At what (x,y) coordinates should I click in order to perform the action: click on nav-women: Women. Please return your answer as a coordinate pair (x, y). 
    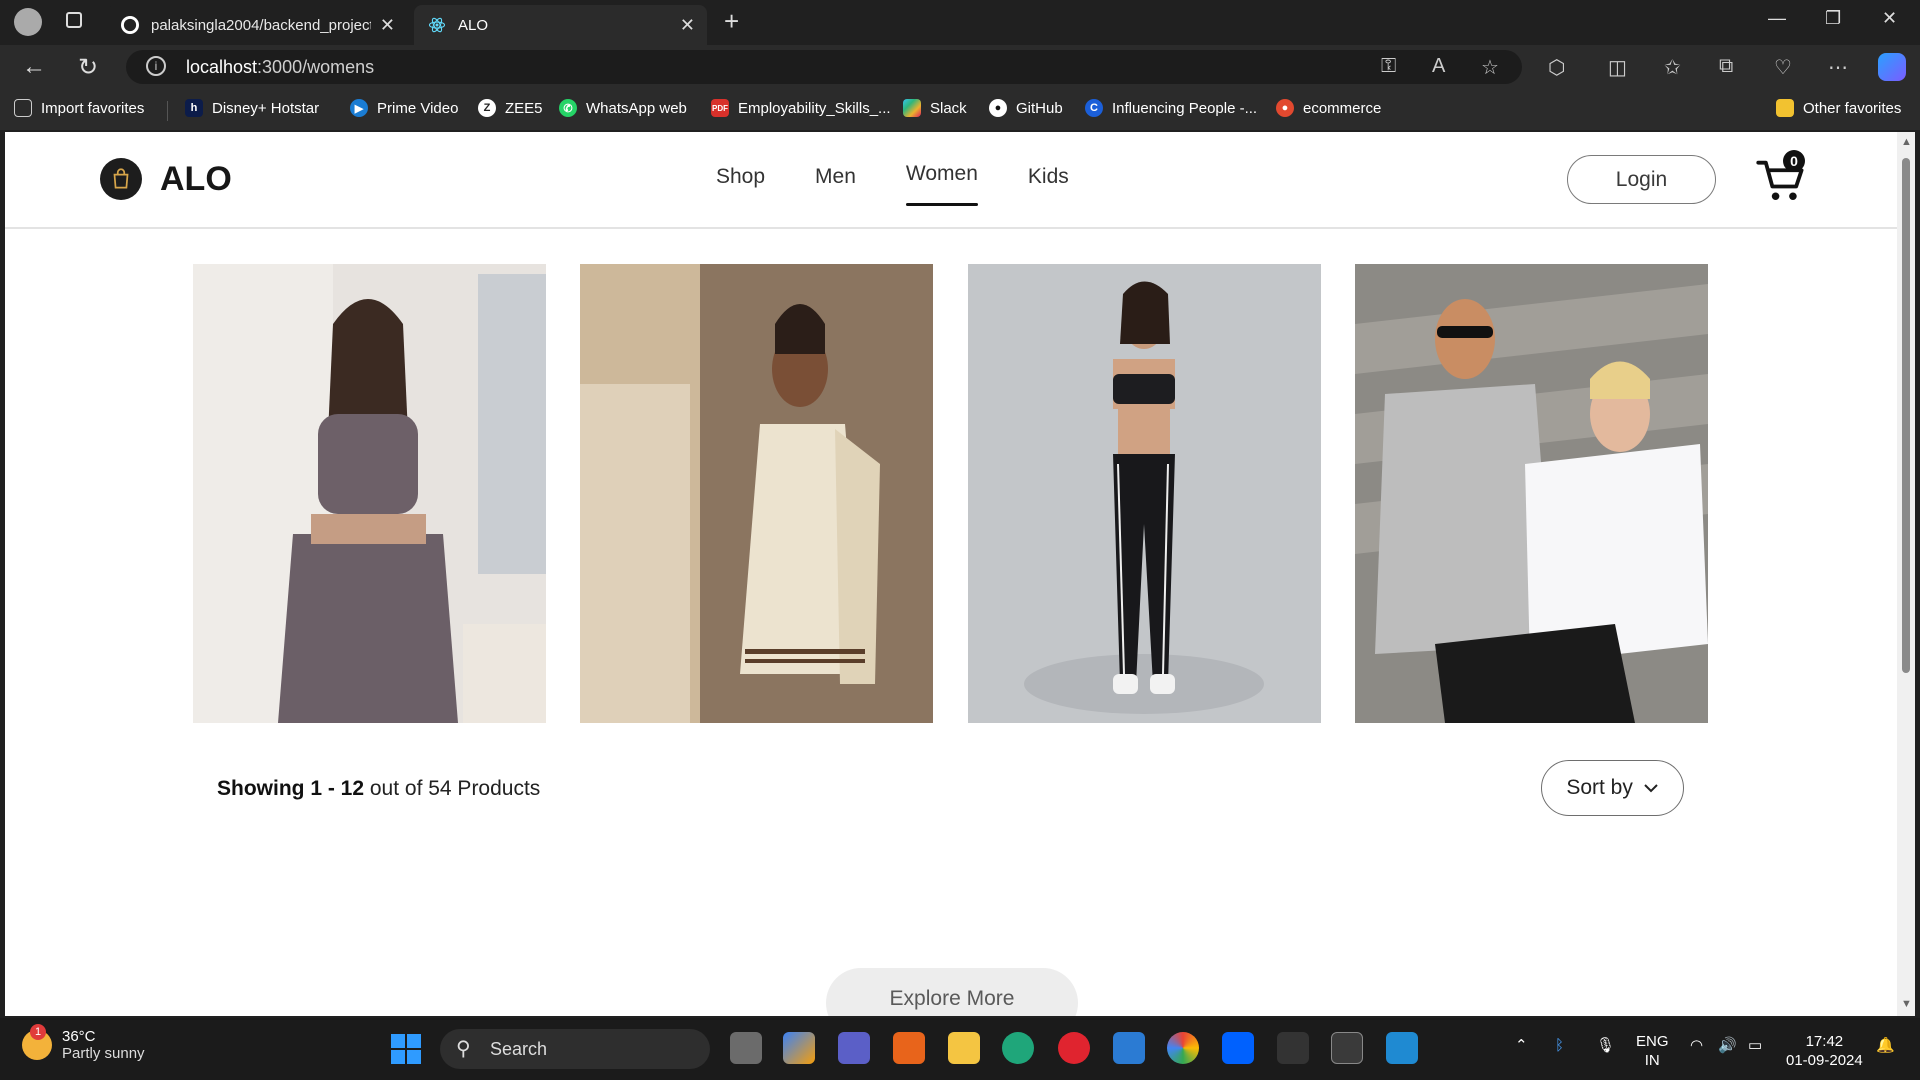
    Looking at the image, I should click on (941, 184).